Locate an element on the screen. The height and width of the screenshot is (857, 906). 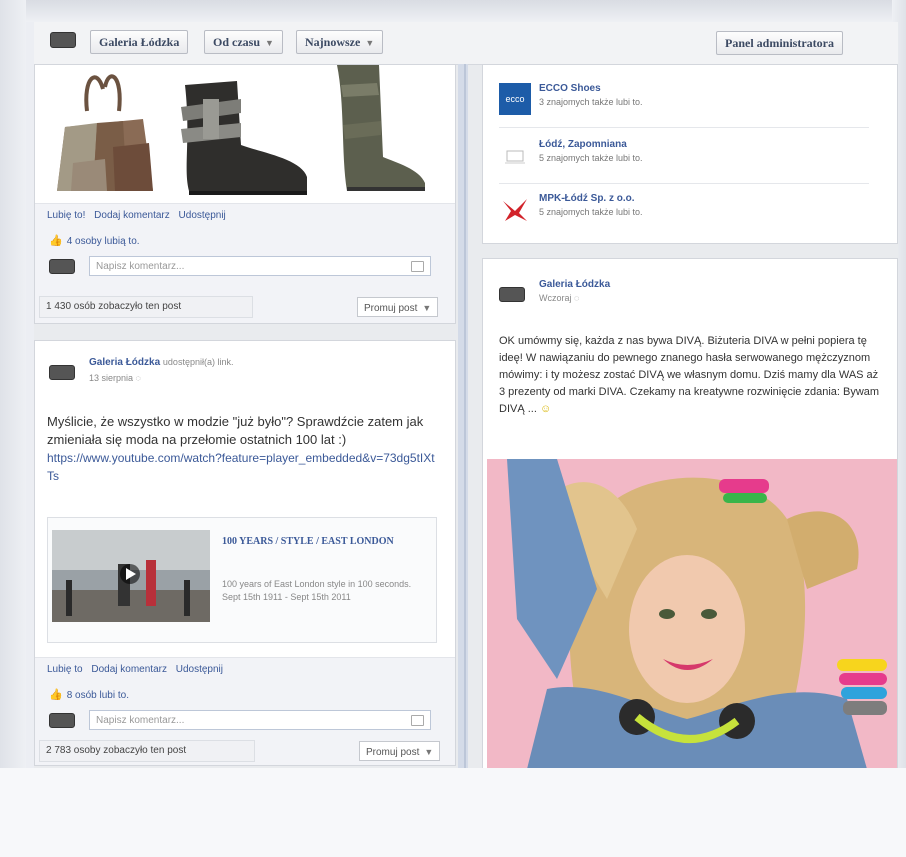
ecco-logo: ecco is located at coordinates (515, 99).